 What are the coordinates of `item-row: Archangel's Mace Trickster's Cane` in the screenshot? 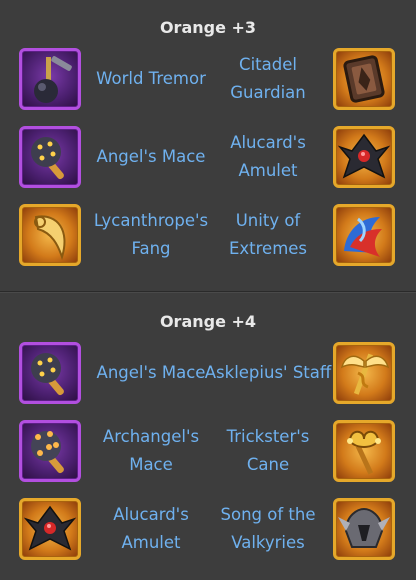 It's located at (208, 451).